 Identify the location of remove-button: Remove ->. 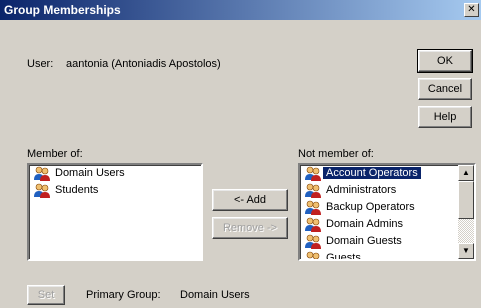
(250, 228).